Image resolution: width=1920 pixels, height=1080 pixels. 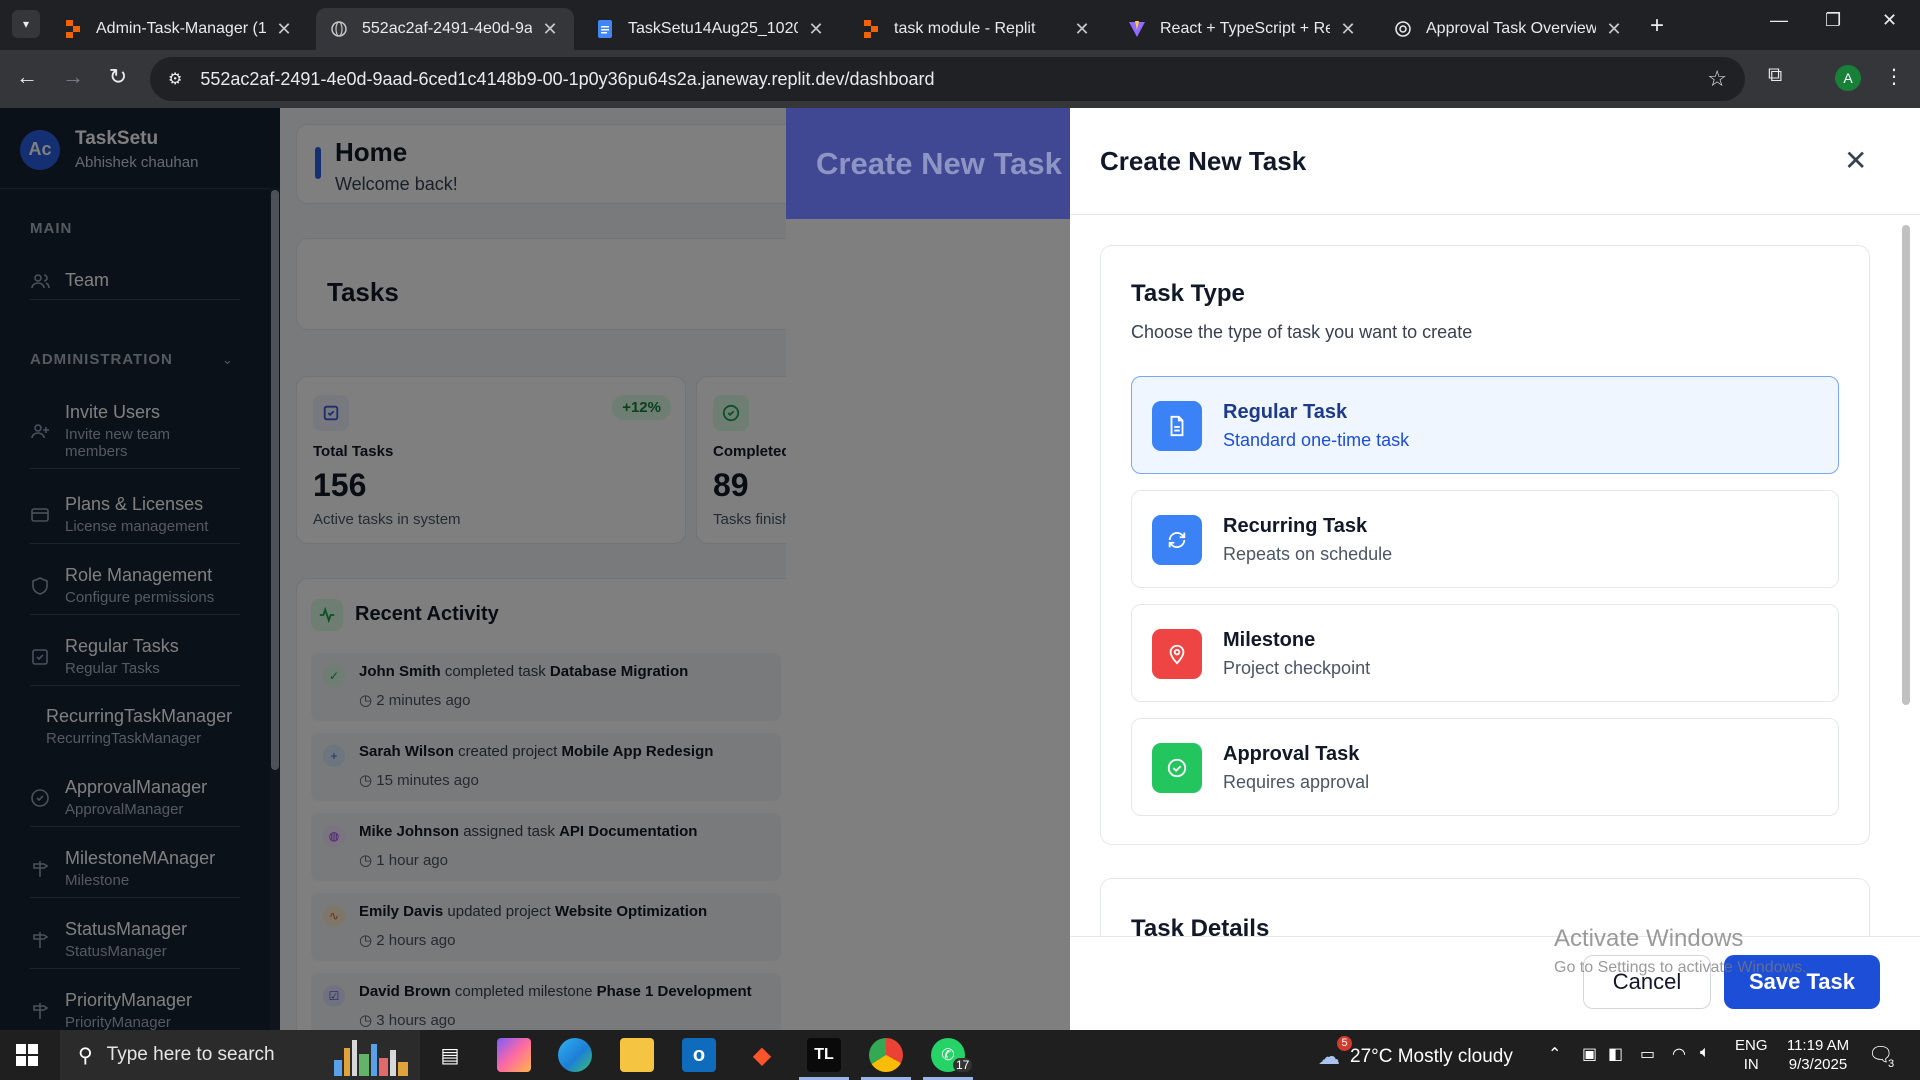 What do you see at coordinates (1657, 26) in the screenshot?
I see `new-tab-button: +` at bounding box center [1657, 26].